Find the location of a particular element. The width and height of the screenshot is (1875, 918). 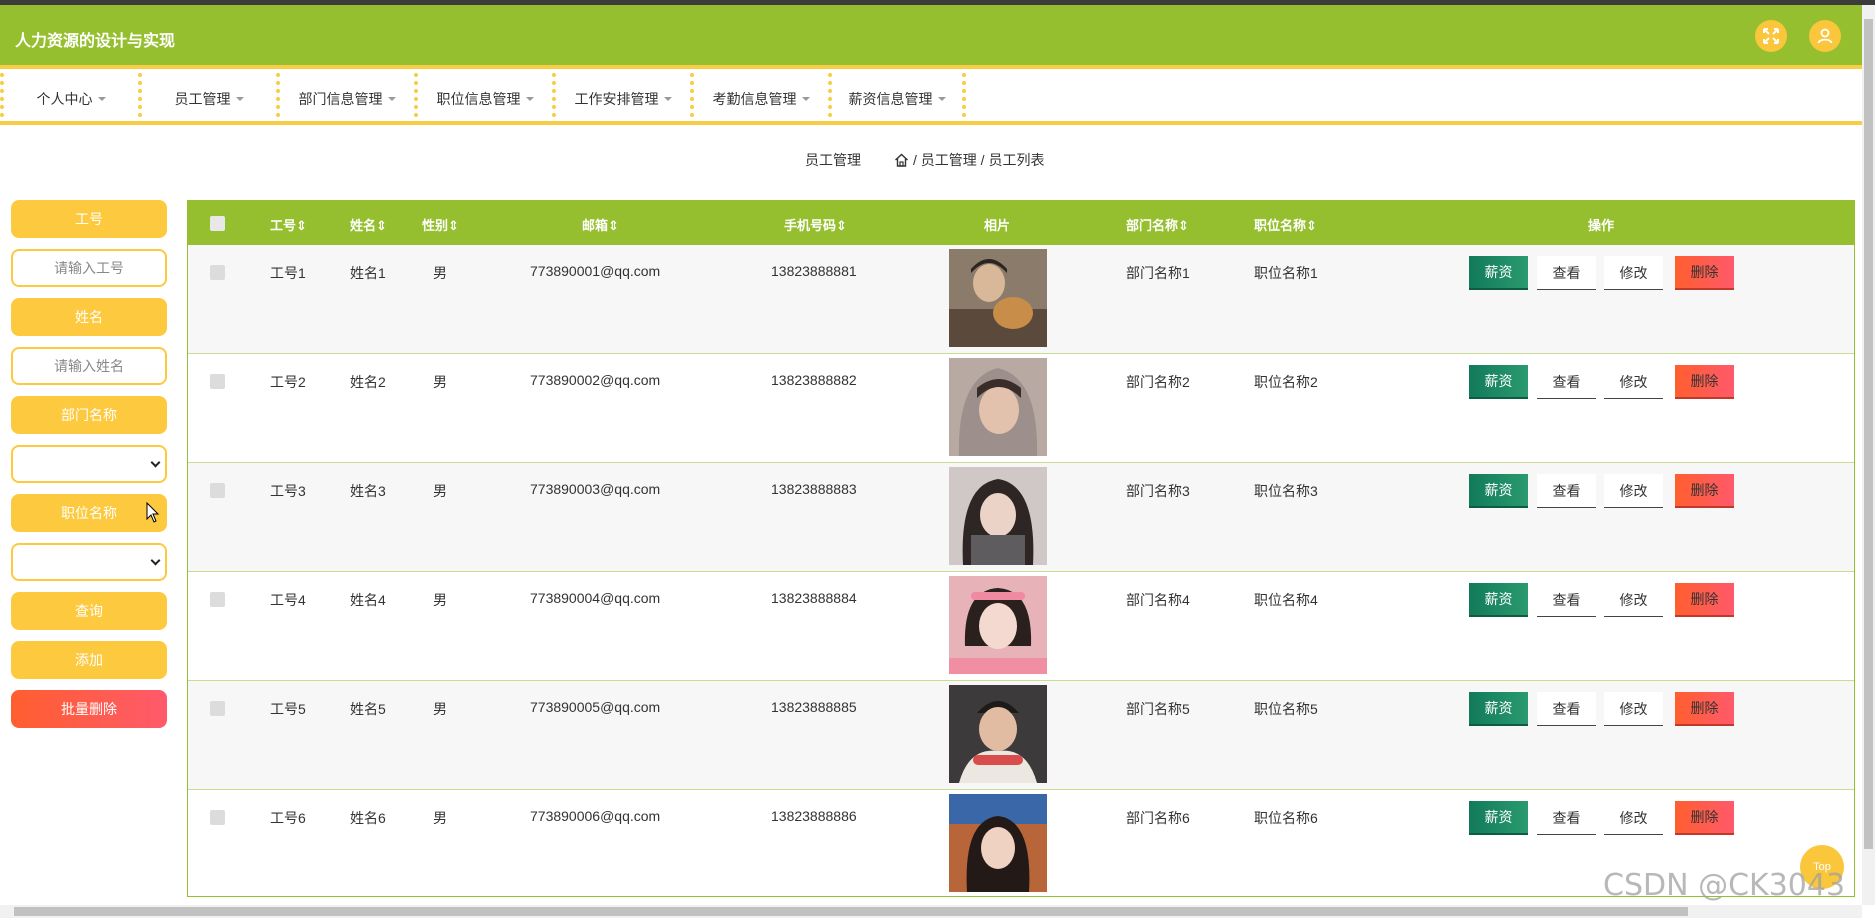

employee-photo is located at coordinates (998, 625).